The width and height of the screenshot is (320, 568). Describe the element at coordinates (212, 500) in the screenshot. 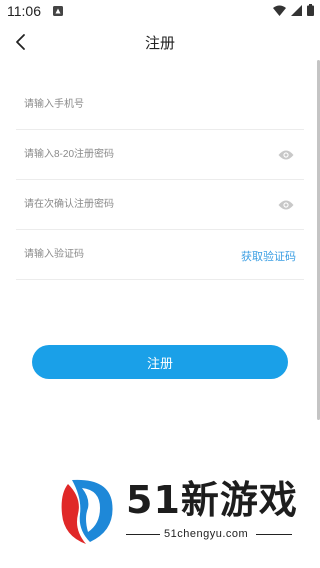

I see `watermark-brand: 51新游戏` at that location.